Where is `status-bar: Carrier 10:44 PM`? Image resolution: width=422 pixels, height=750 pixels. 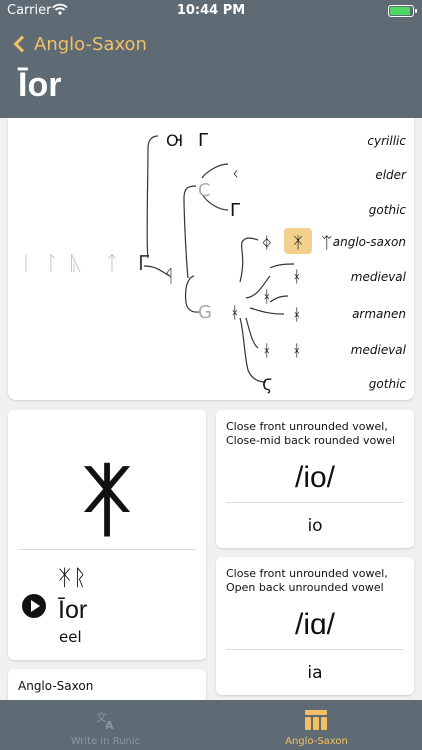
status-bar: Carrier 10:44 PM is located at coordinates (211, 11).